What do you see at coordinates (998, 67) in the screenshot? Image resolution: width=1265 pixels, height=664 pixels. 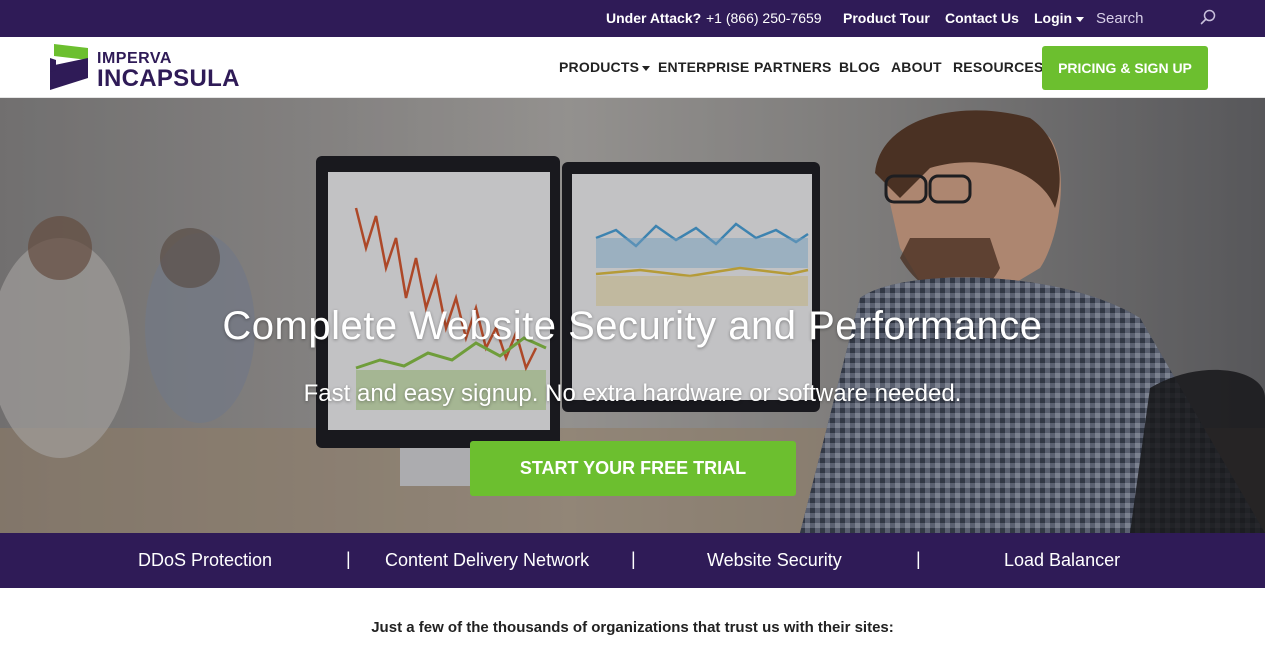 I see `nav-resources: RESOURCES` at bounding box center [998, 67].